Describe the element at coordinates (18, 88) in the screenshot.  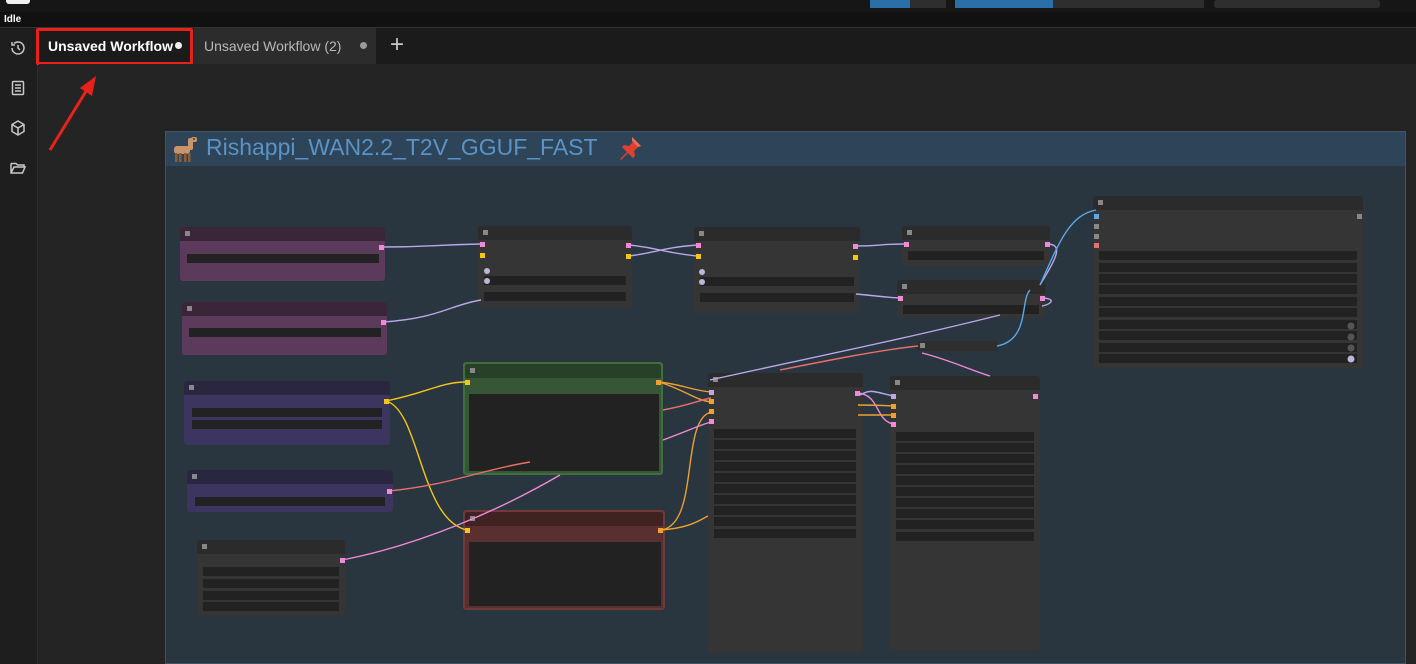
I see `document-icon` at that location.